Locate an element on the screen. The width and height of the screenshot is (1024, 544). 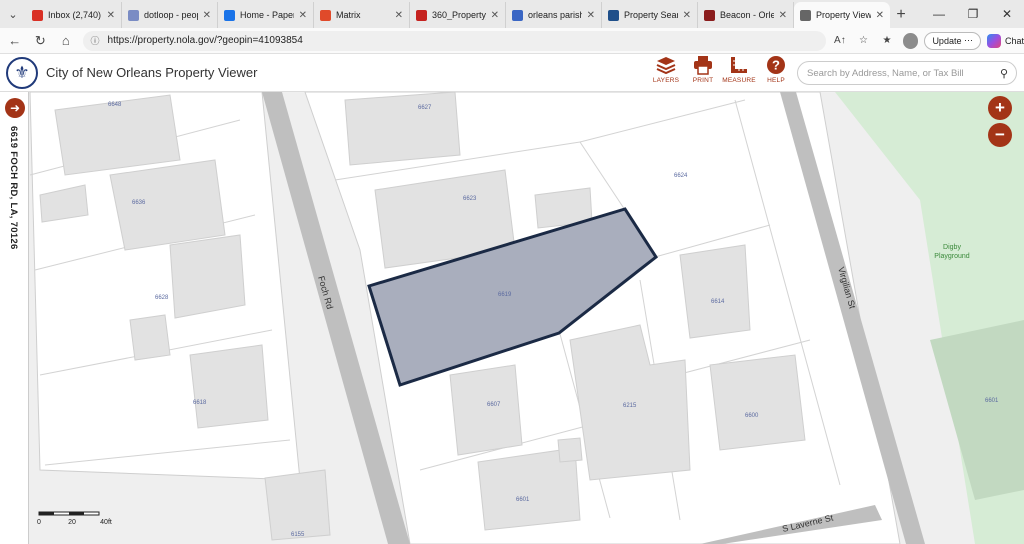
lot-label: 6636 is located at coordinates (139, 203).